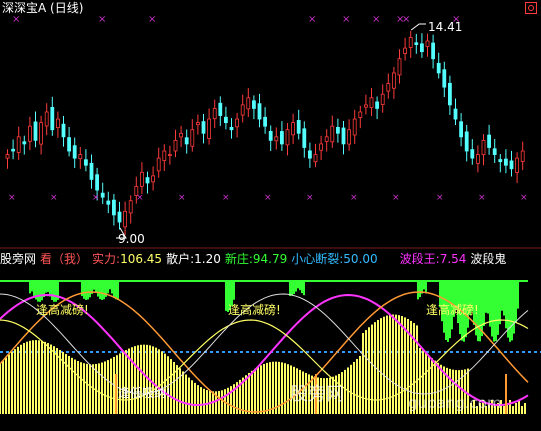  I want to click on feng-gao-label-2: 逢高减磅!, so click(254, 310).